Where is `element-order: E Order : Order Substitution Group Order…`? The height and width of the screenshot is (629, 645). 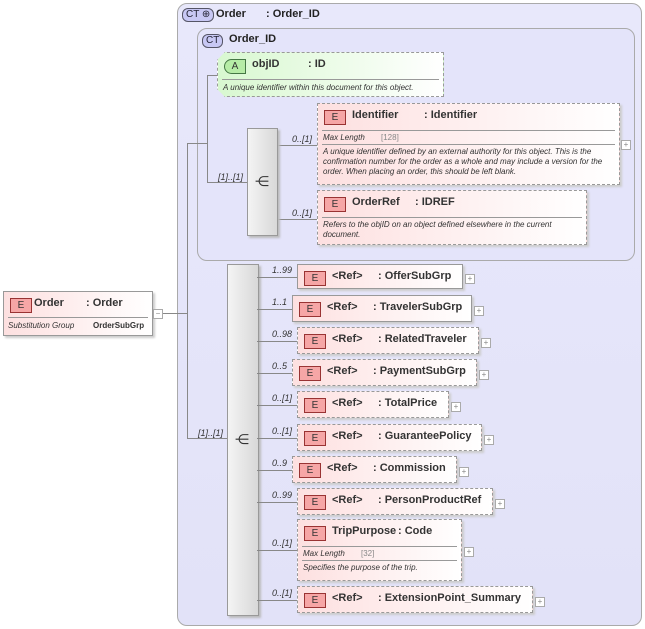
element-order: E Order : Order Substitution Group Order… is located at coordinates (78, 313).